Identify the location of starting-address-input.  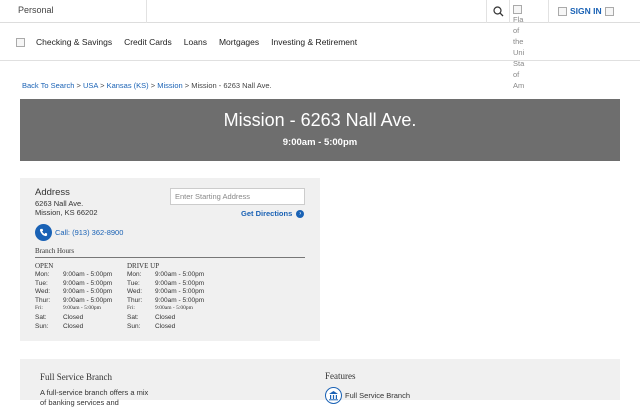
(237, 196).